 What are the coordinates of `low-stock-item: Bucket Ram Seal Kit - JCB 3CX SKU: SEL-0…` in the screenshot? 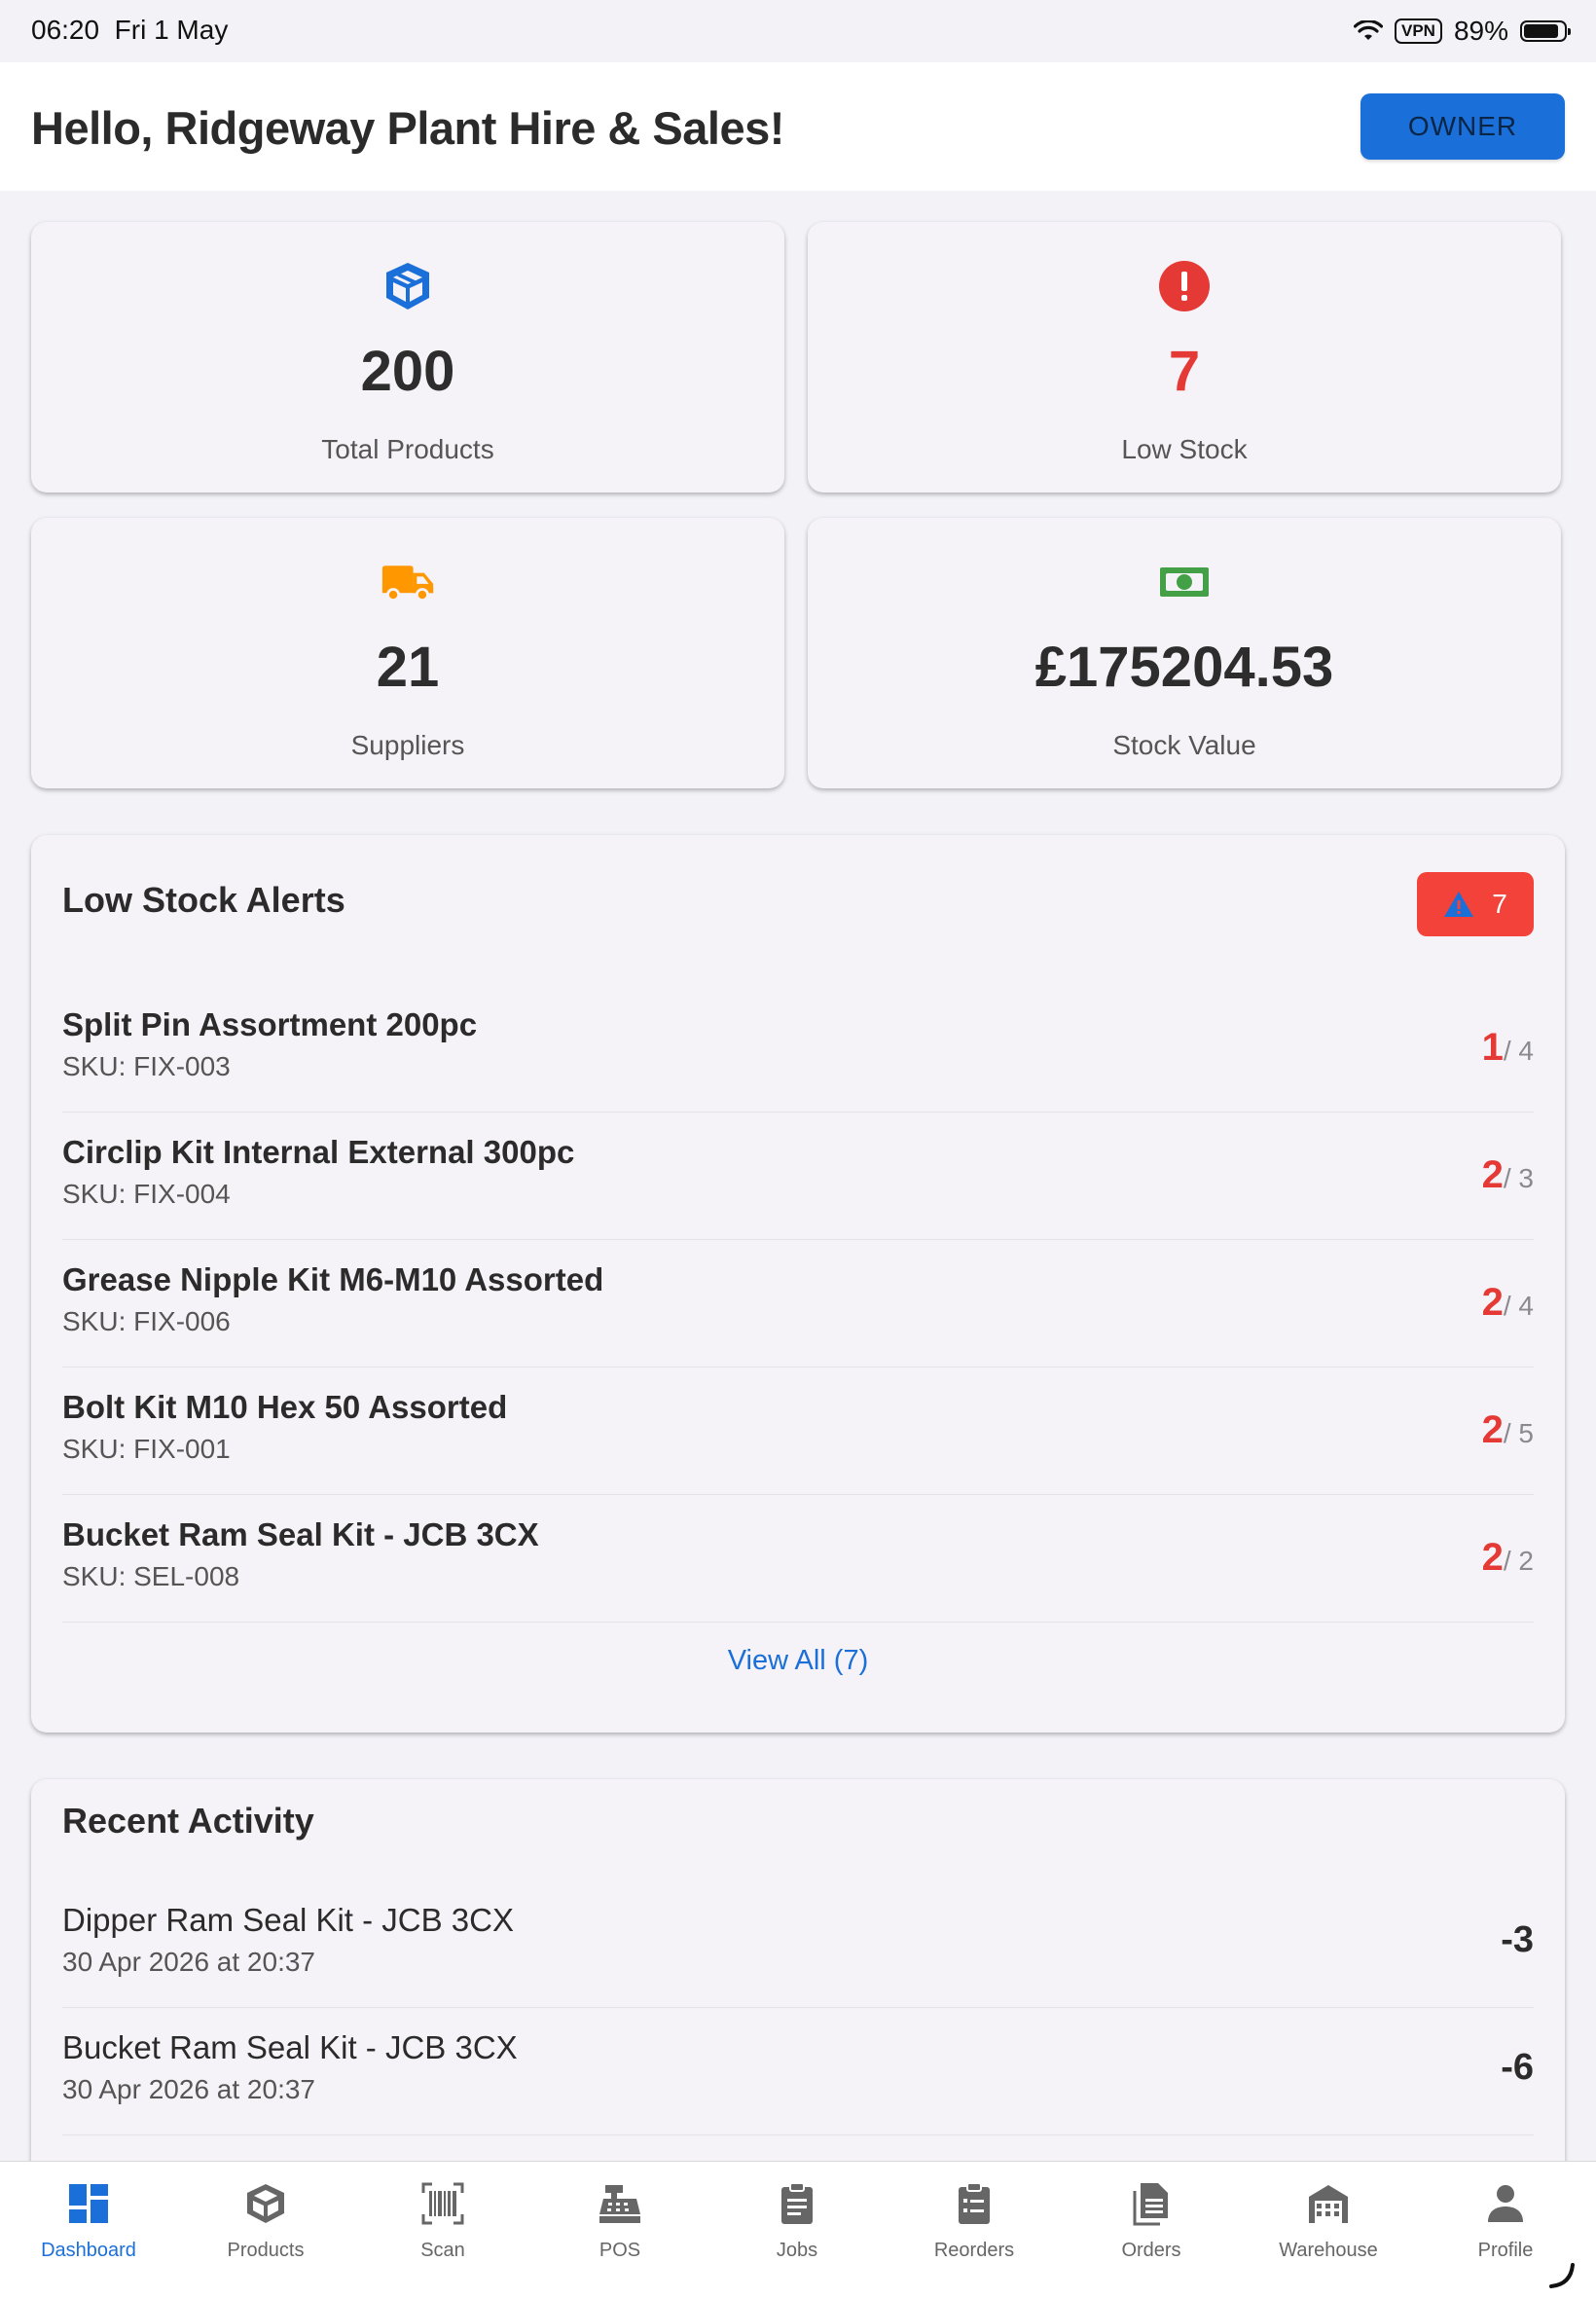 It's located at (798, 1559).